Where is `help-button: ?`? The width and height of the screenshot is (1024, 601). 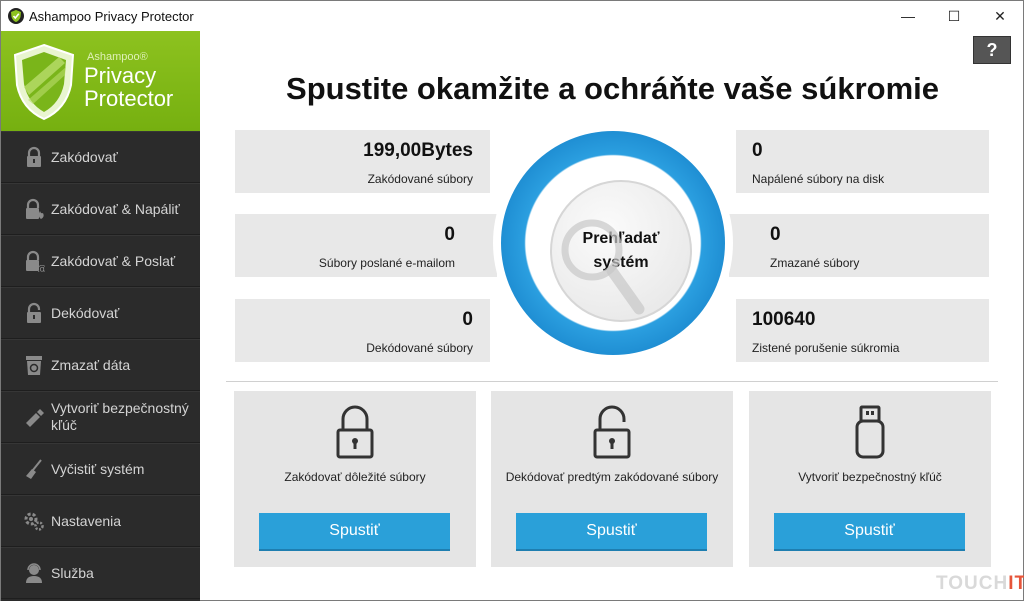
help-button: ? is located at coordinates (992, 50).